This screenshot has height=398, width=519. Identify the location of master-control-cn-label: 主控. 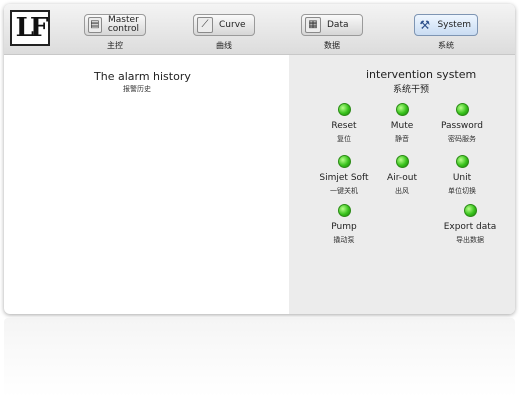
(115, 45).